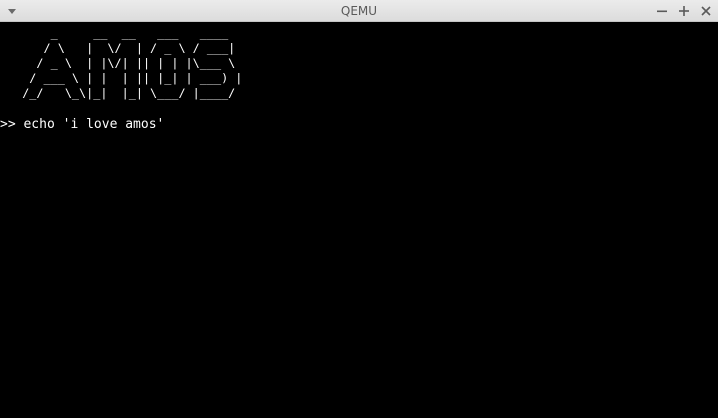 The width and height of the screenshot is (718, 418). I want to click on logo-line: / _ \ | |\/| || | | |\___ \, so click(122, 63).